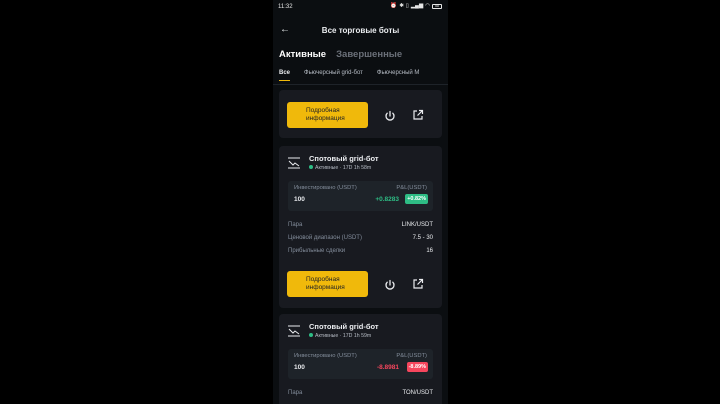 Image resolution: width=720 pixels, height=404 pixels. Describe the element at coordinates (437, 6) in the screenshot. I see `battery-icon: 58` at that location.